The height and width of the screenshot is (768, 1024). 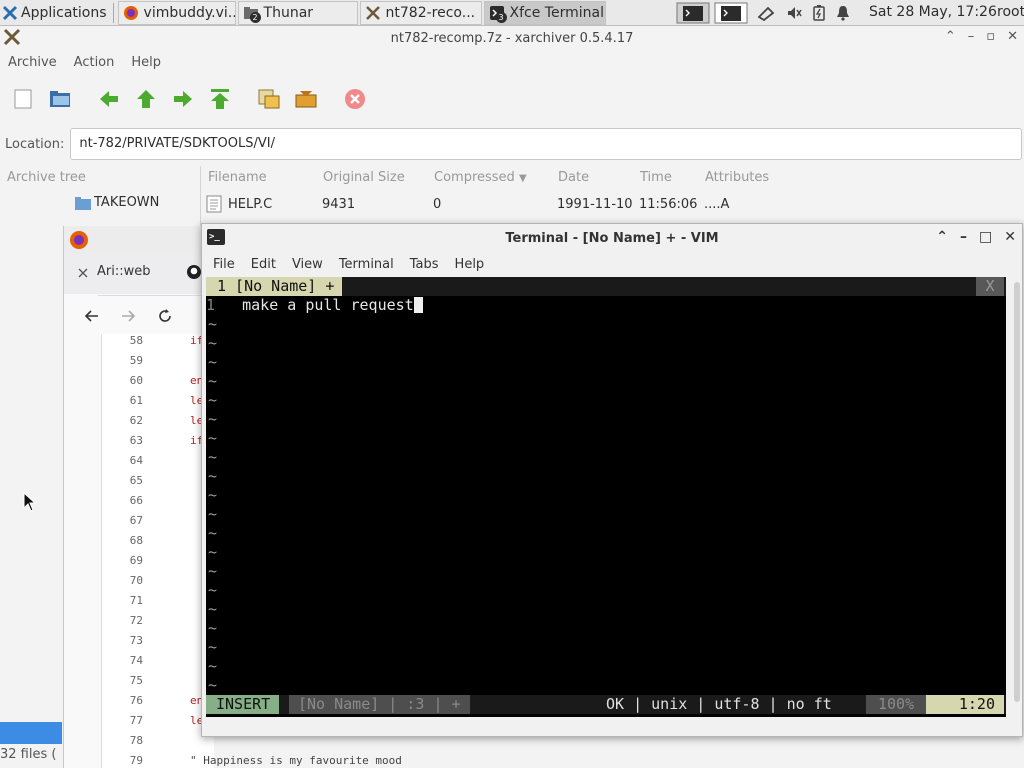 What do you see at coordinates (136, 480) in the screenshot?
I see `code-line-number: 65` at bounding box center [136, 480].